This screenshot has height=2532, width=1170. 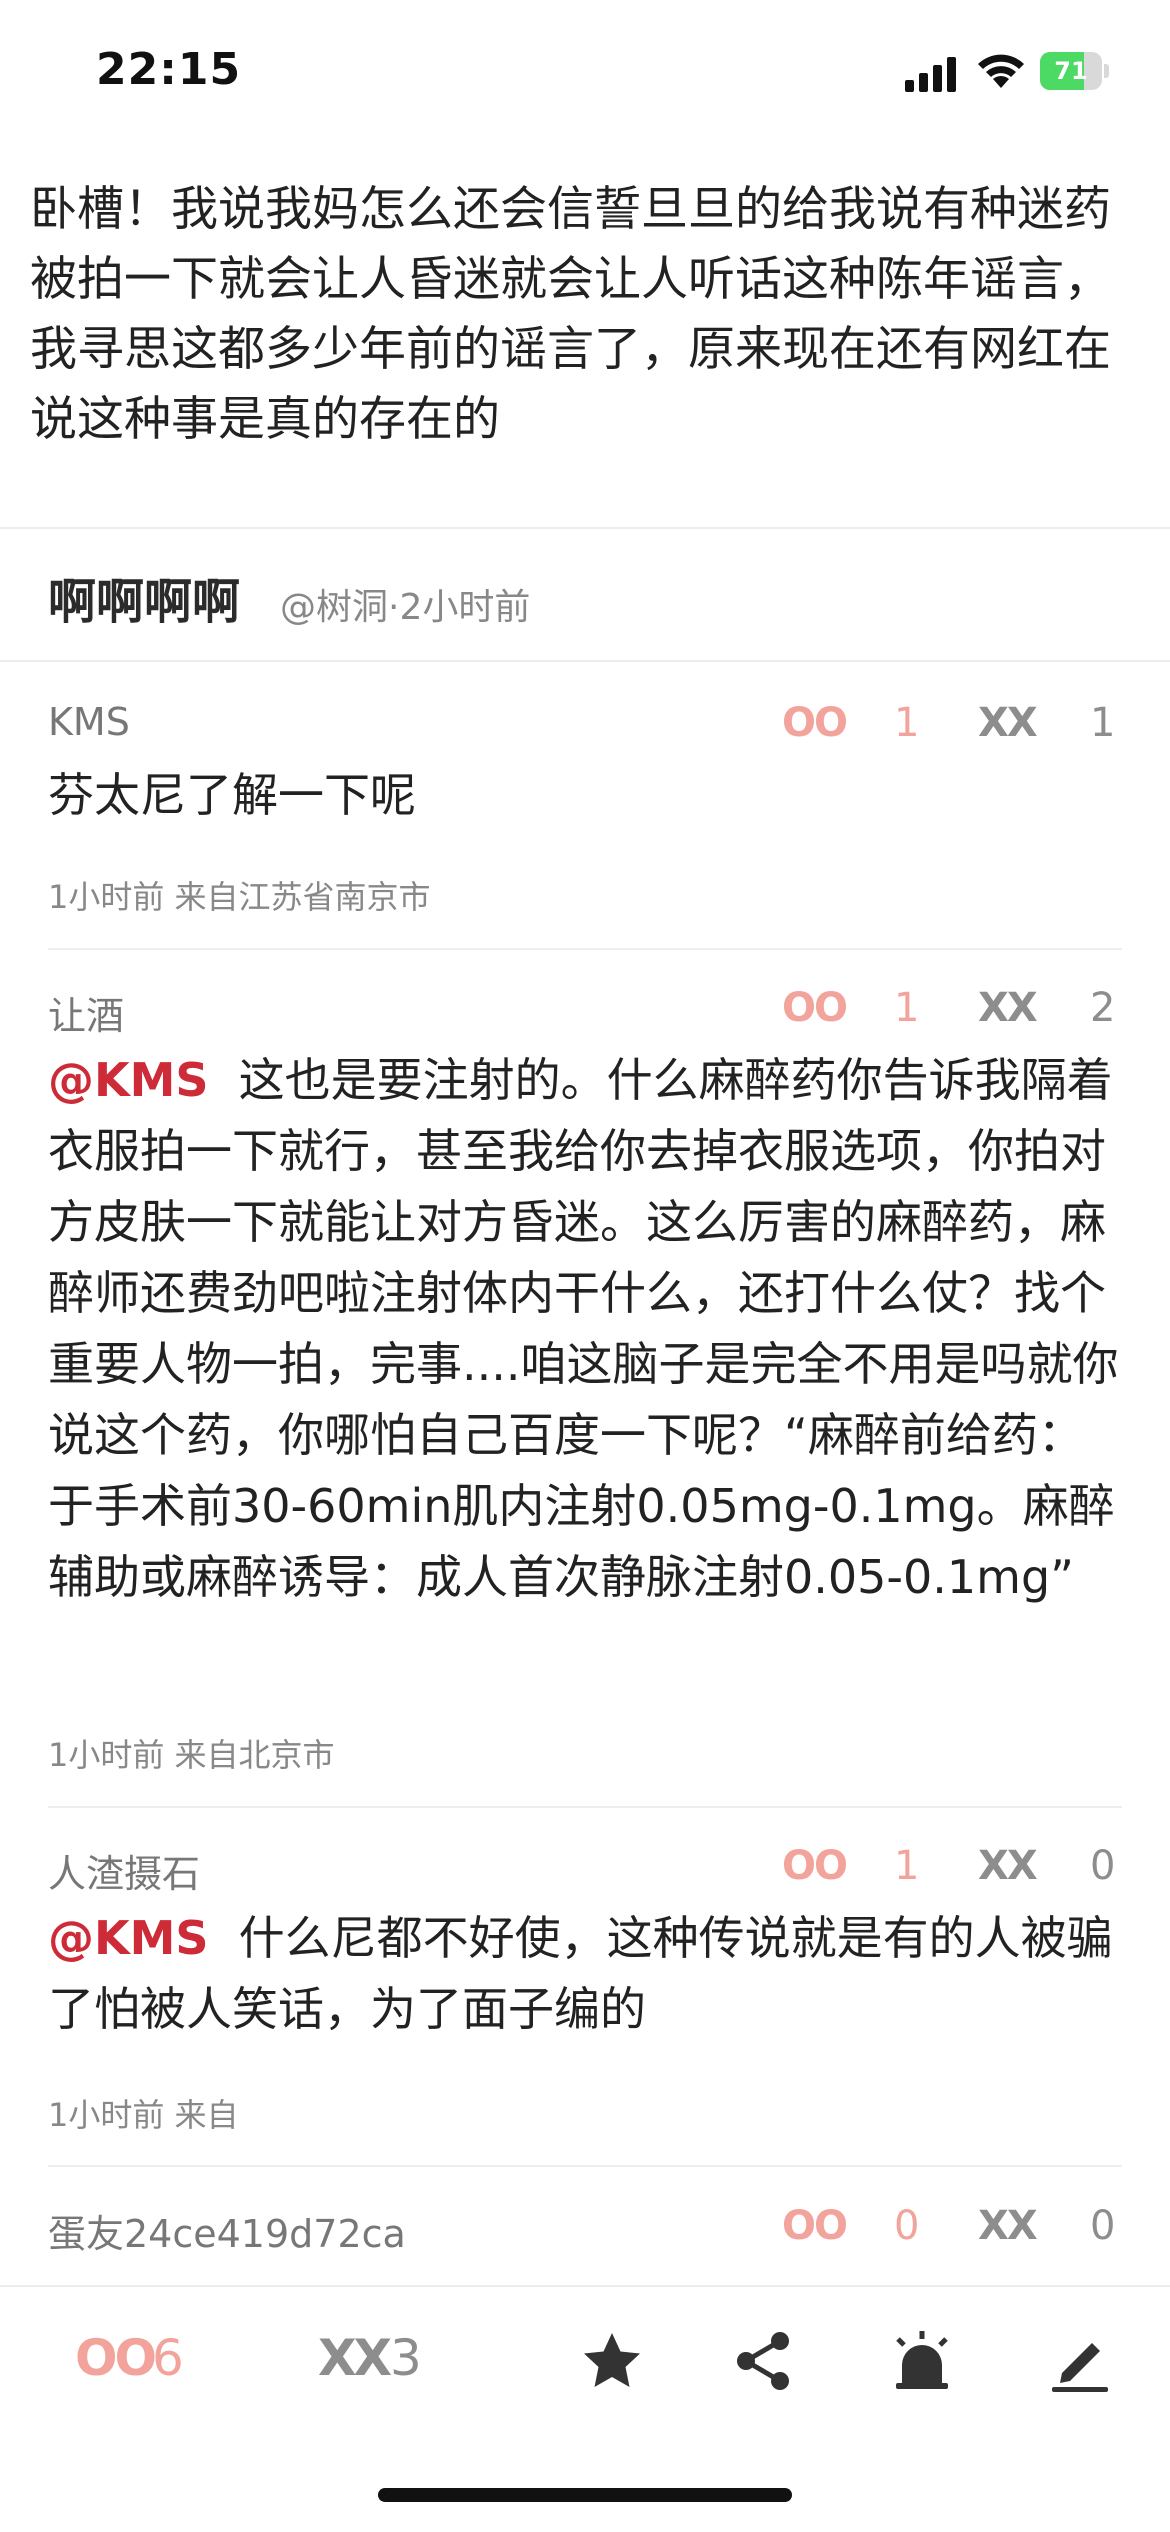 I want to click on post-xx-button: XX, so click(x=355, y=2358).